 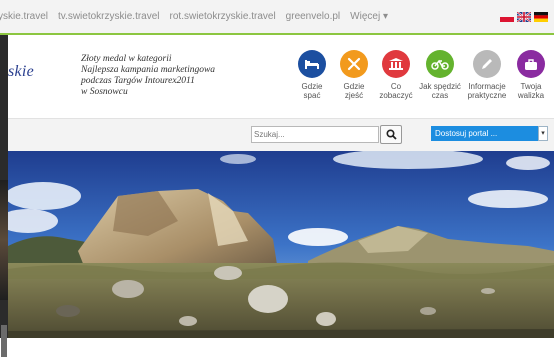 What do you see at coordinates (109, 16) in the screenshot?
I see `link-tv: tv.swietokrzyskie.travel` at bounding box center [109, 16].